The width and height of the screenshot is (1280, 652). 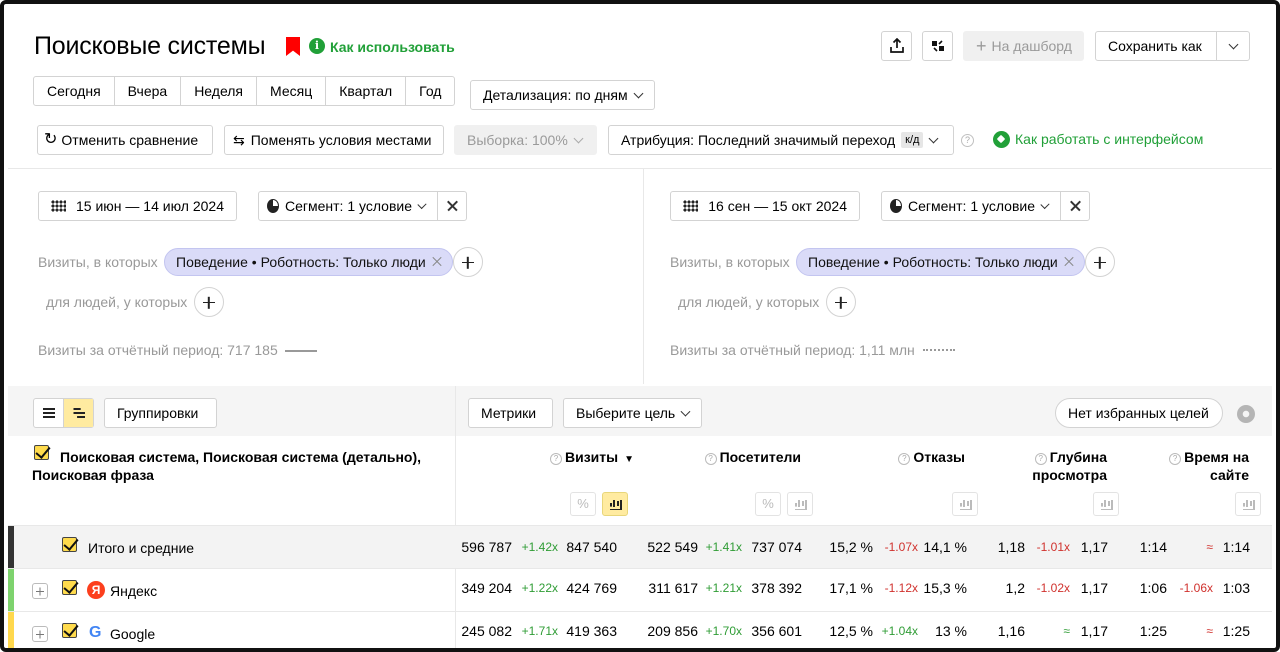 I want to click on compare-mode-button, so click(x=937, y=46).